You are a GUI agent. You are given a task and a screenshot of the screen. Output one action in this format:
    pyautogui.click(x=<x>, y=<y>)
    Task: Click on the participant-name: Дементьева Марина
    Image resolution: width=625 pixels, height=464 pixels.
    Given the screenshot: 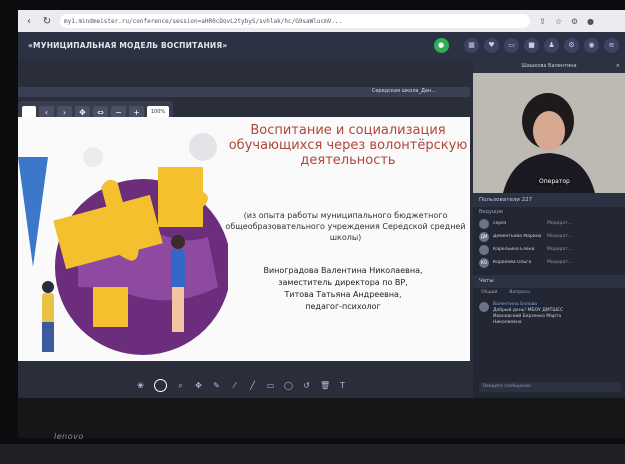 What is the action you would take?
    pyautogui.click(x=517, y=236)
    